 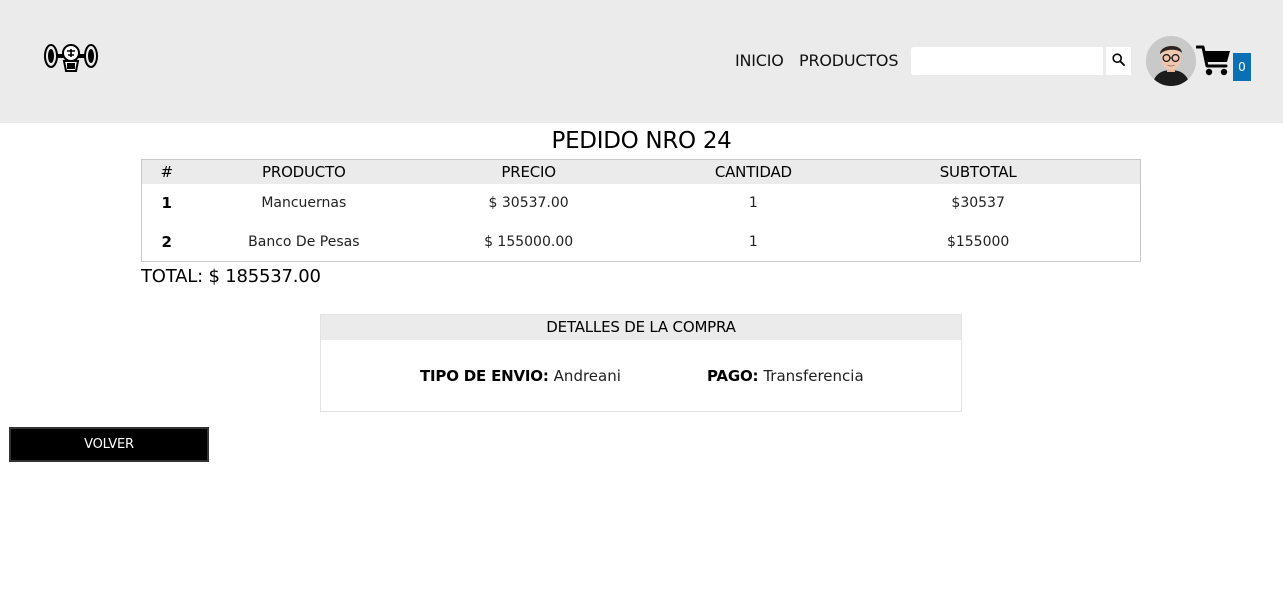 I want to click on row-price: $ 30537.00, so click(x=528, y=203).